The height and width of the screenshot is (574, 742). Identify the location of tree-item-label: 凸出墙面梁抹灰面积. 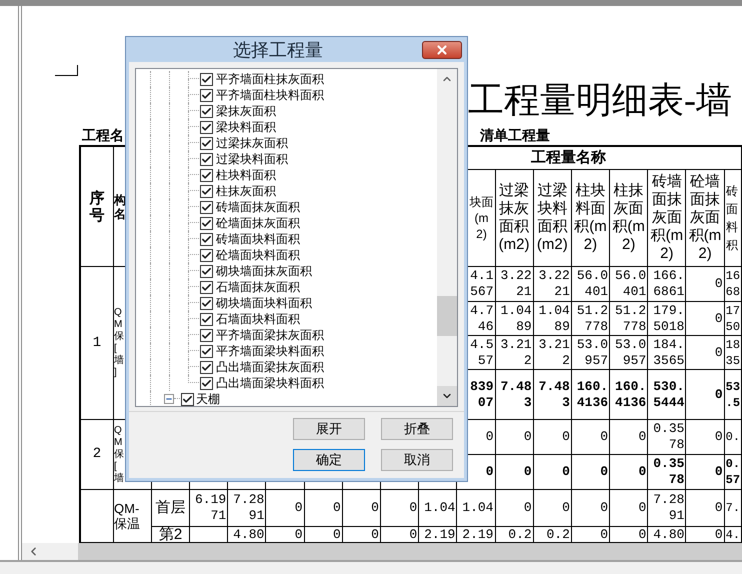
(270, 367).